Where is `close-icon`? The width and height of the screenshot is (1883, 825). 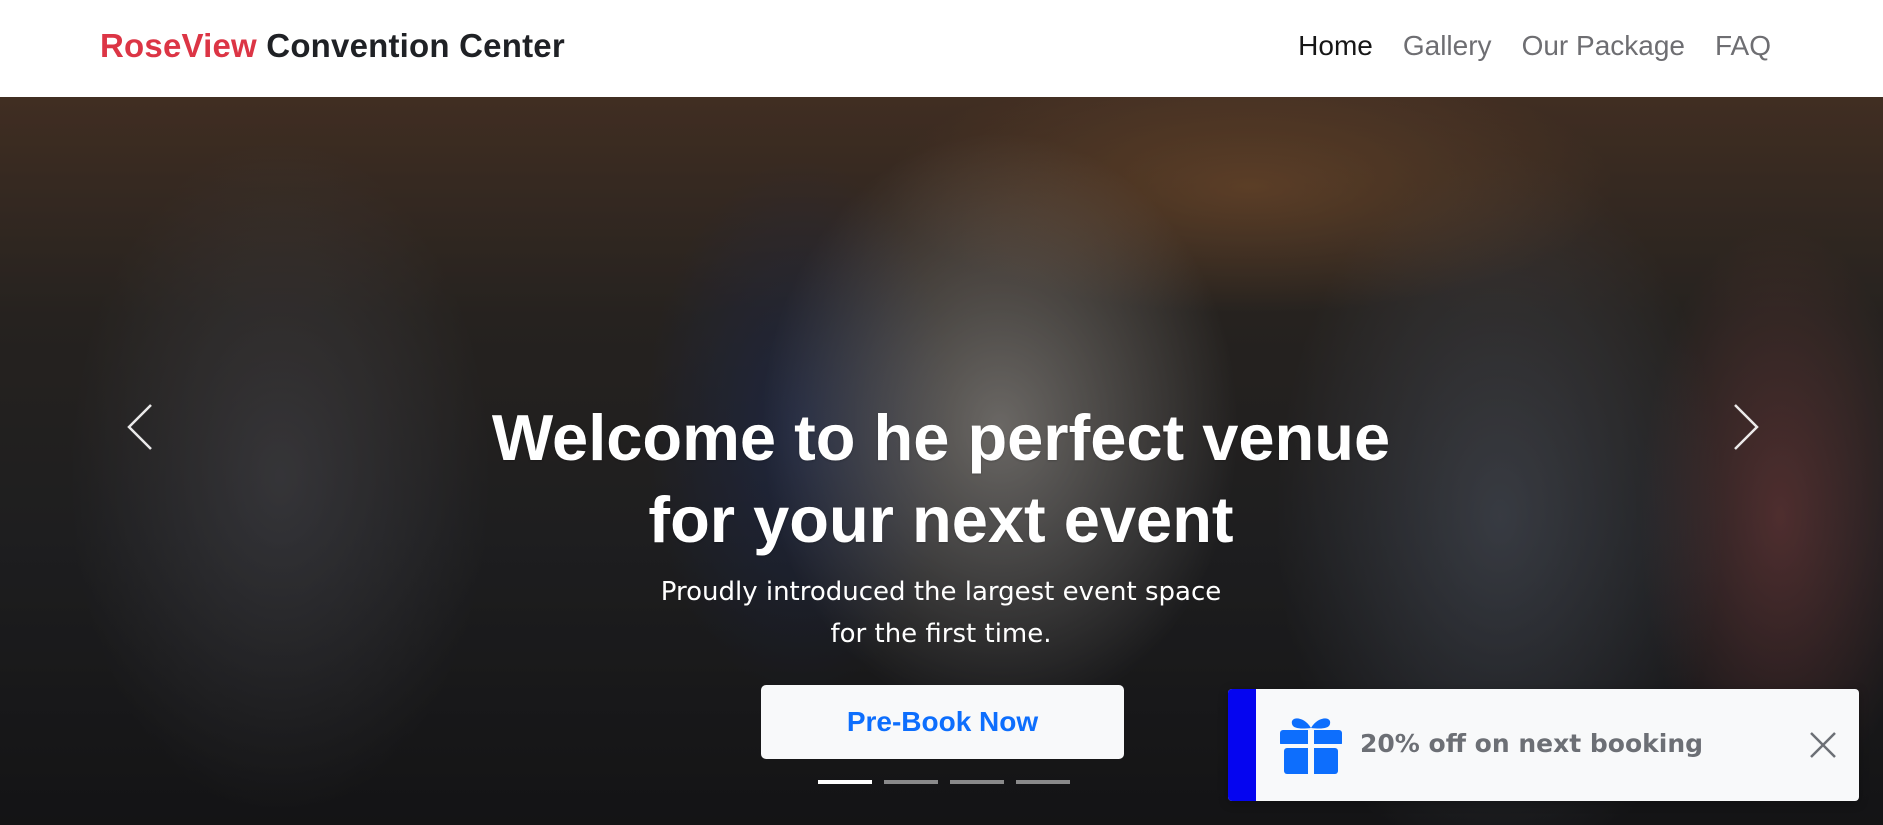 close-icon is located at coordinates (1823, 745).